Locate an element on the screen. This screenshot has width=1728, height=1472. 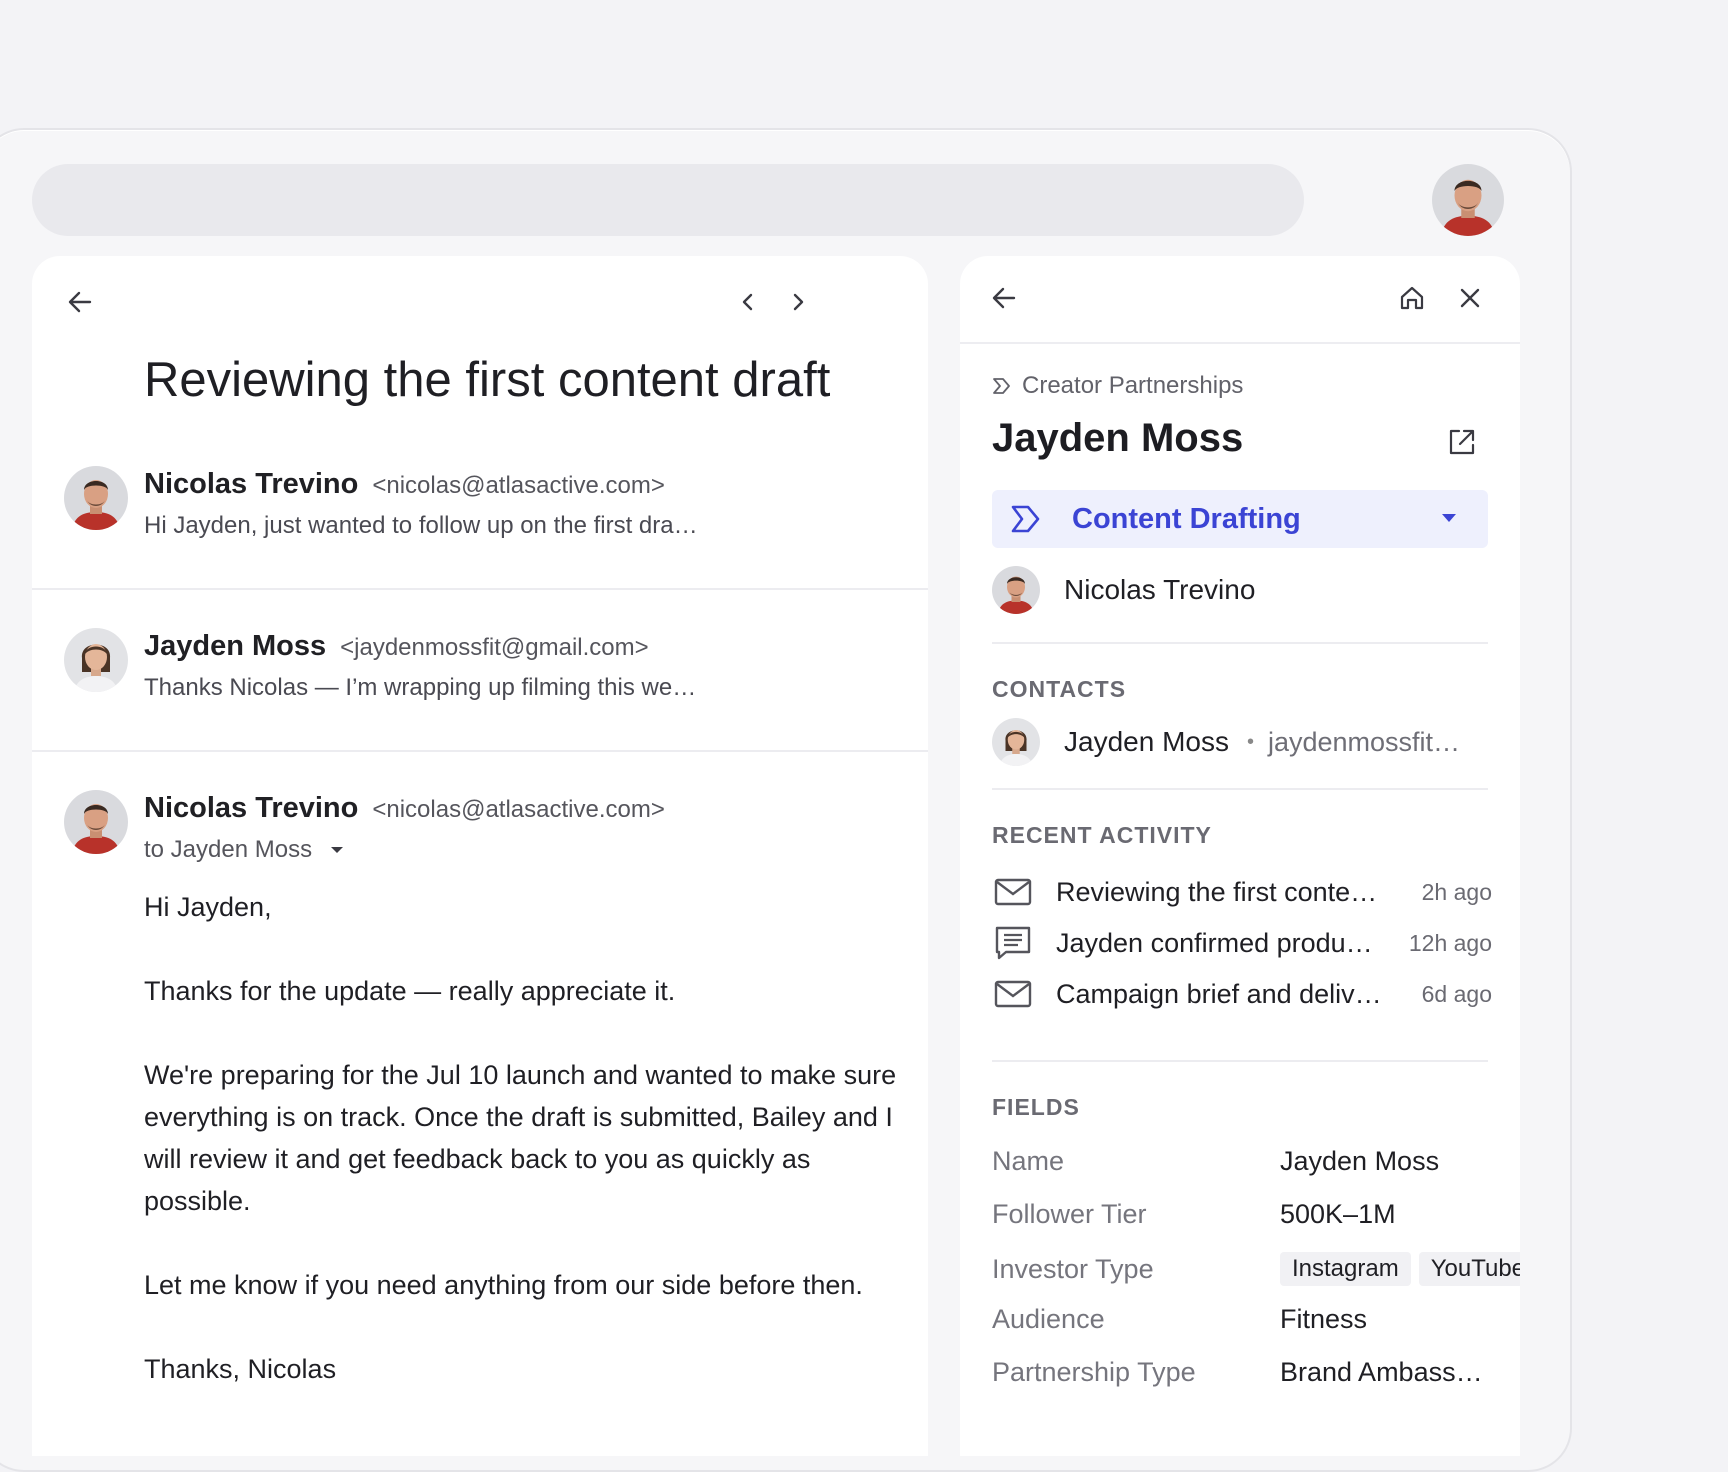
field-value: 500K–1M is located at coordinates (1338, 1214).